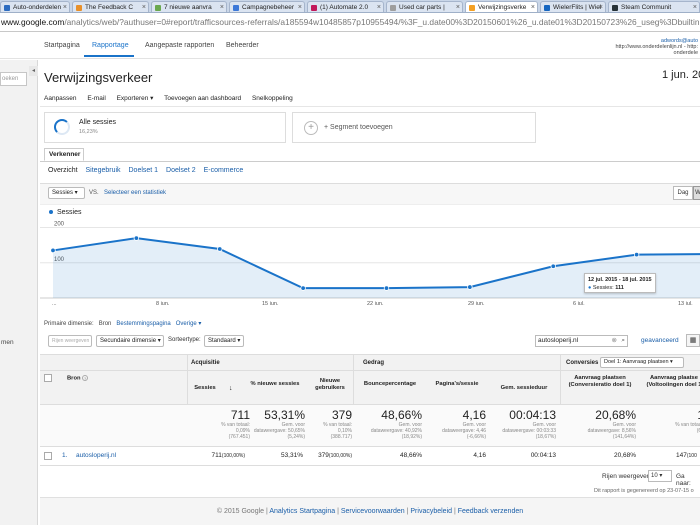  Describe the element at coordinates (135, 98) in the screenshot. I see `export-button: Exporteren ▾` at that location.